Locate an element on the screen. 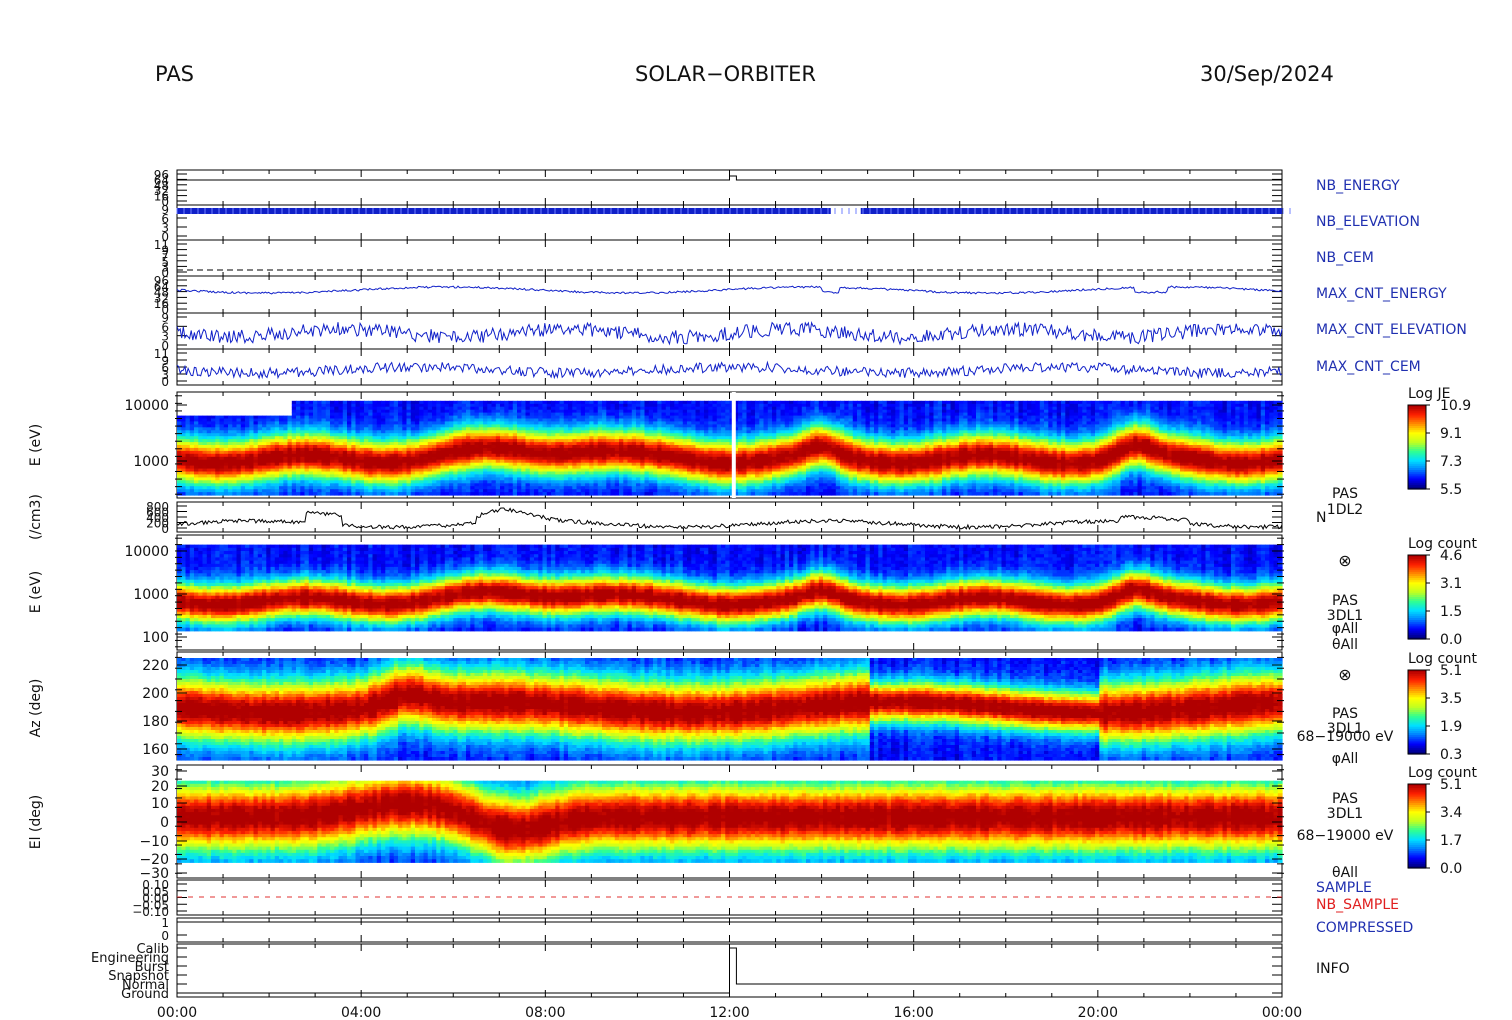 The image size is (1512, 1020). info-trace is located at coordinates (729, 970).